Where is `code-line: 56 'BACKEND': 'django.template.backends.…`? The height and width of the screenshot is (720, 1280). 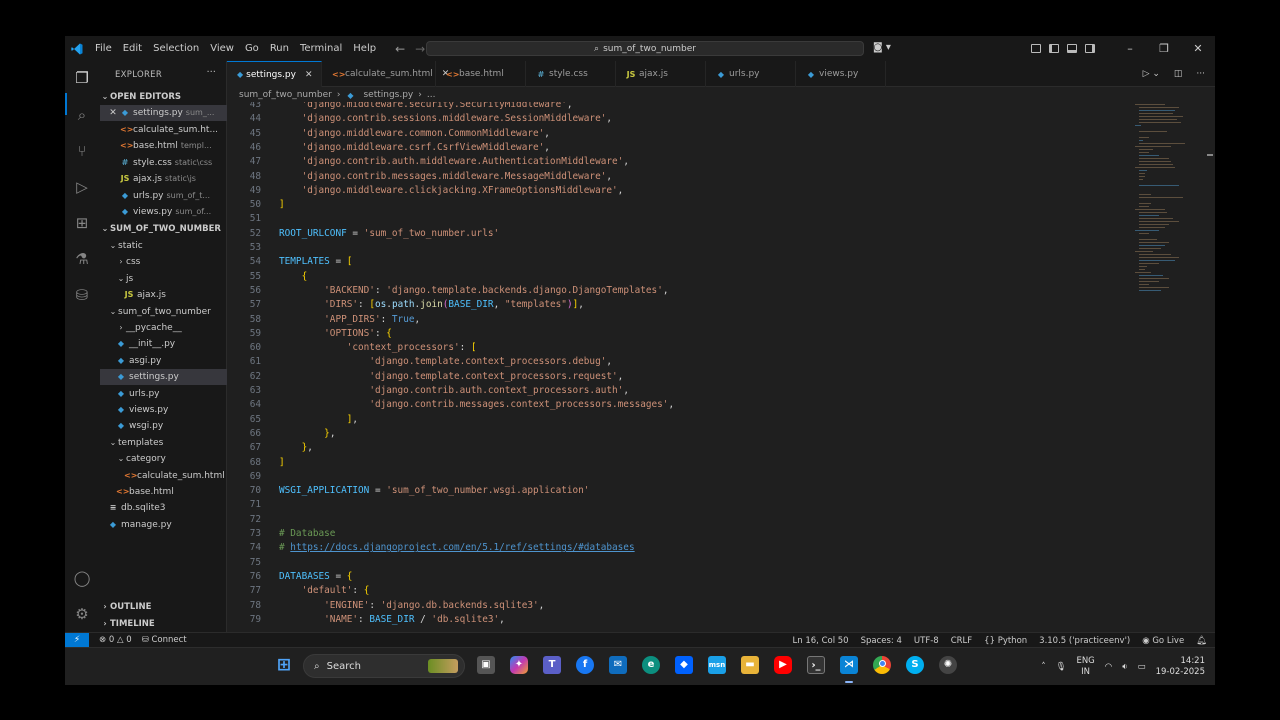 code-line: 56 'BACKEND': 'django.template.backends.… is located at coordinates (677, 291).